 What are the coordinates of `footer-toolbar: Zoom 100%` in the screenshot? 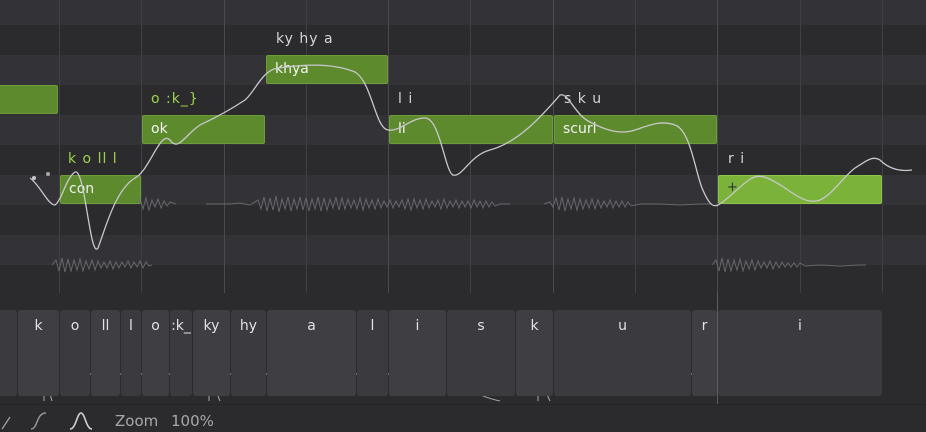 It's located at (463, 418).